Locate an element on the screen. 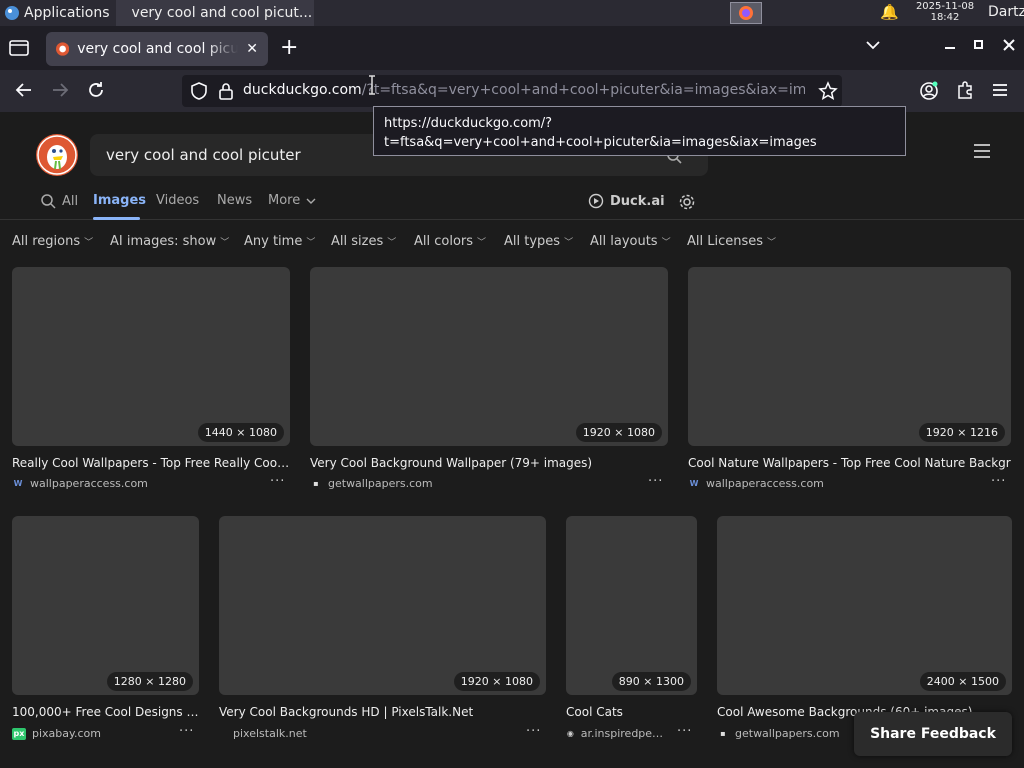  tab-news: News is located at coordinates (234, 200).